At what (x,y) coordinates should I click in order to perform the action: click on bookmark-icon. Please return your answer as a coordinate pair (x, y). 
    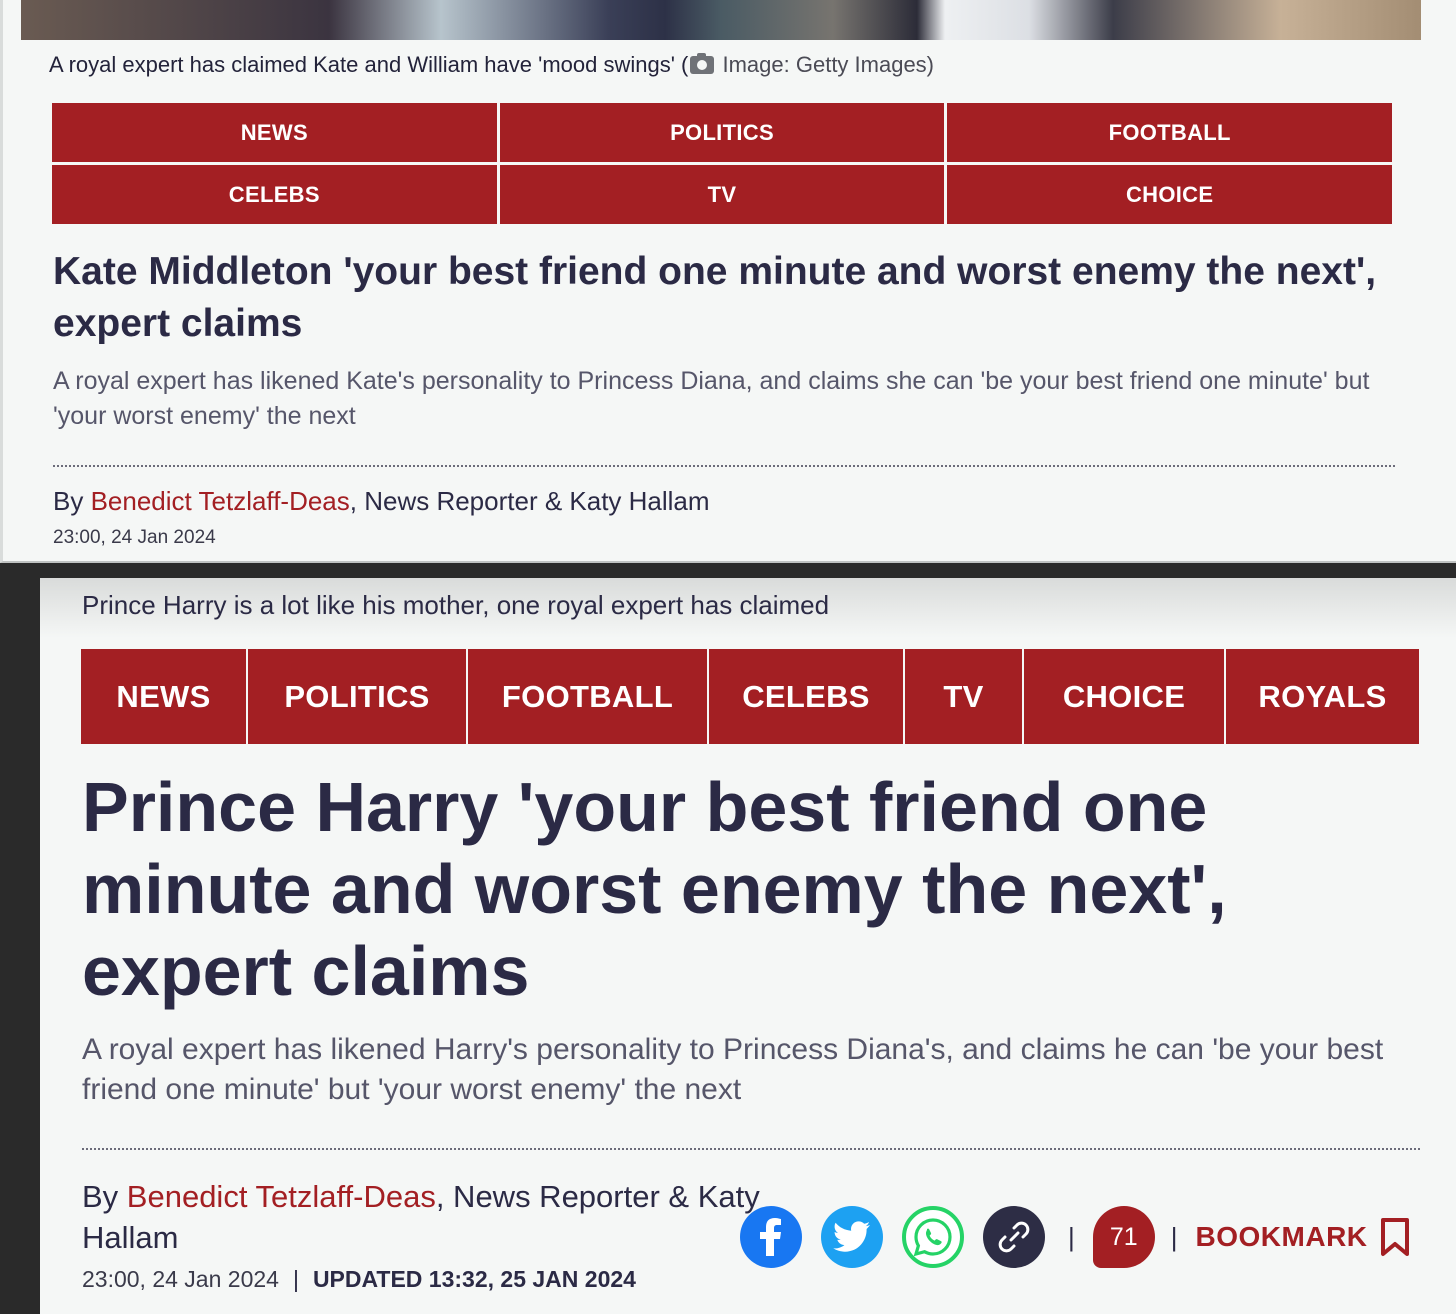
    Looking at the image, I should click on (1394, 1237).